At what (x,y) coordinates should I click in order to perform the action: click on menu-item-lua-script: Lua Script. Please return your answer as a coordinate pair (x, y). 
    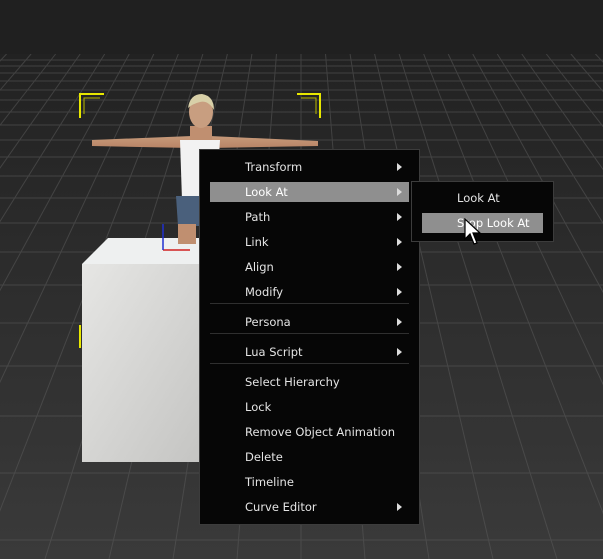
    Looking at the image, I should click on (309, 352).